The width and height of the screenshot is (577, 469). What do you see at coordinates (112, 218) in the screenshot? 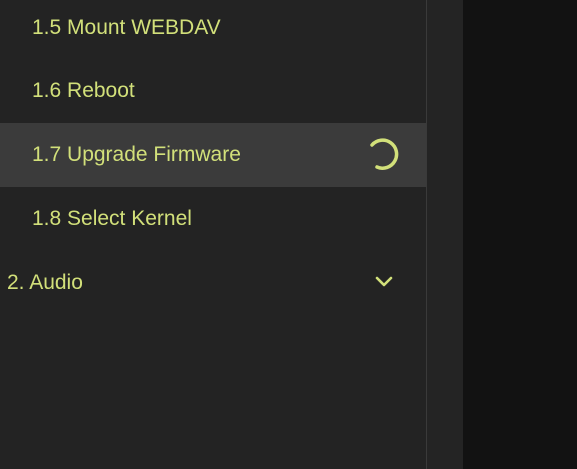
I see `menu-item-label: 1.8 Select Kernel` at bounding box center [112, 218].